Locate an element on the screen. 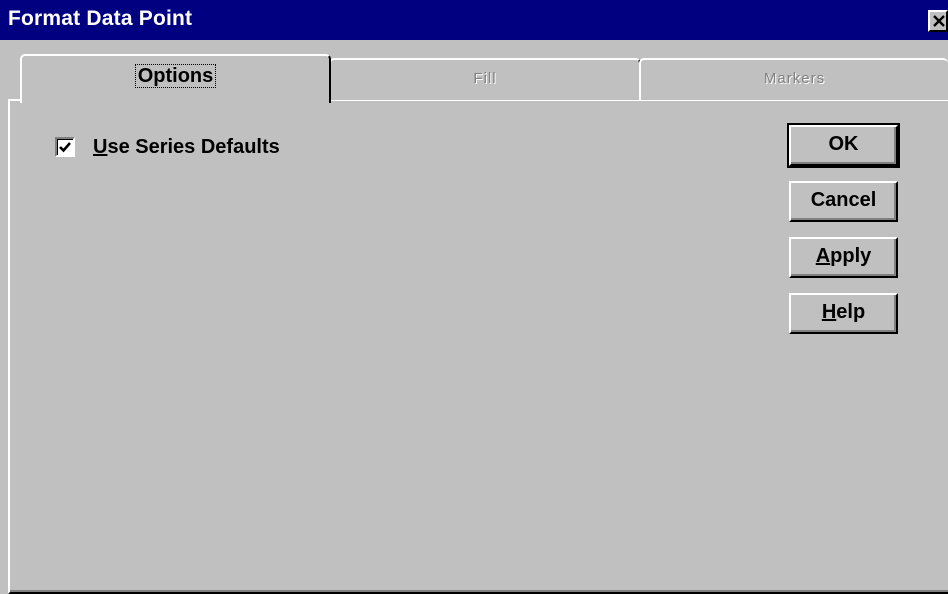 The height and width of the screenshot is (594, 948). close-icon is located at coordinates (939, 21).